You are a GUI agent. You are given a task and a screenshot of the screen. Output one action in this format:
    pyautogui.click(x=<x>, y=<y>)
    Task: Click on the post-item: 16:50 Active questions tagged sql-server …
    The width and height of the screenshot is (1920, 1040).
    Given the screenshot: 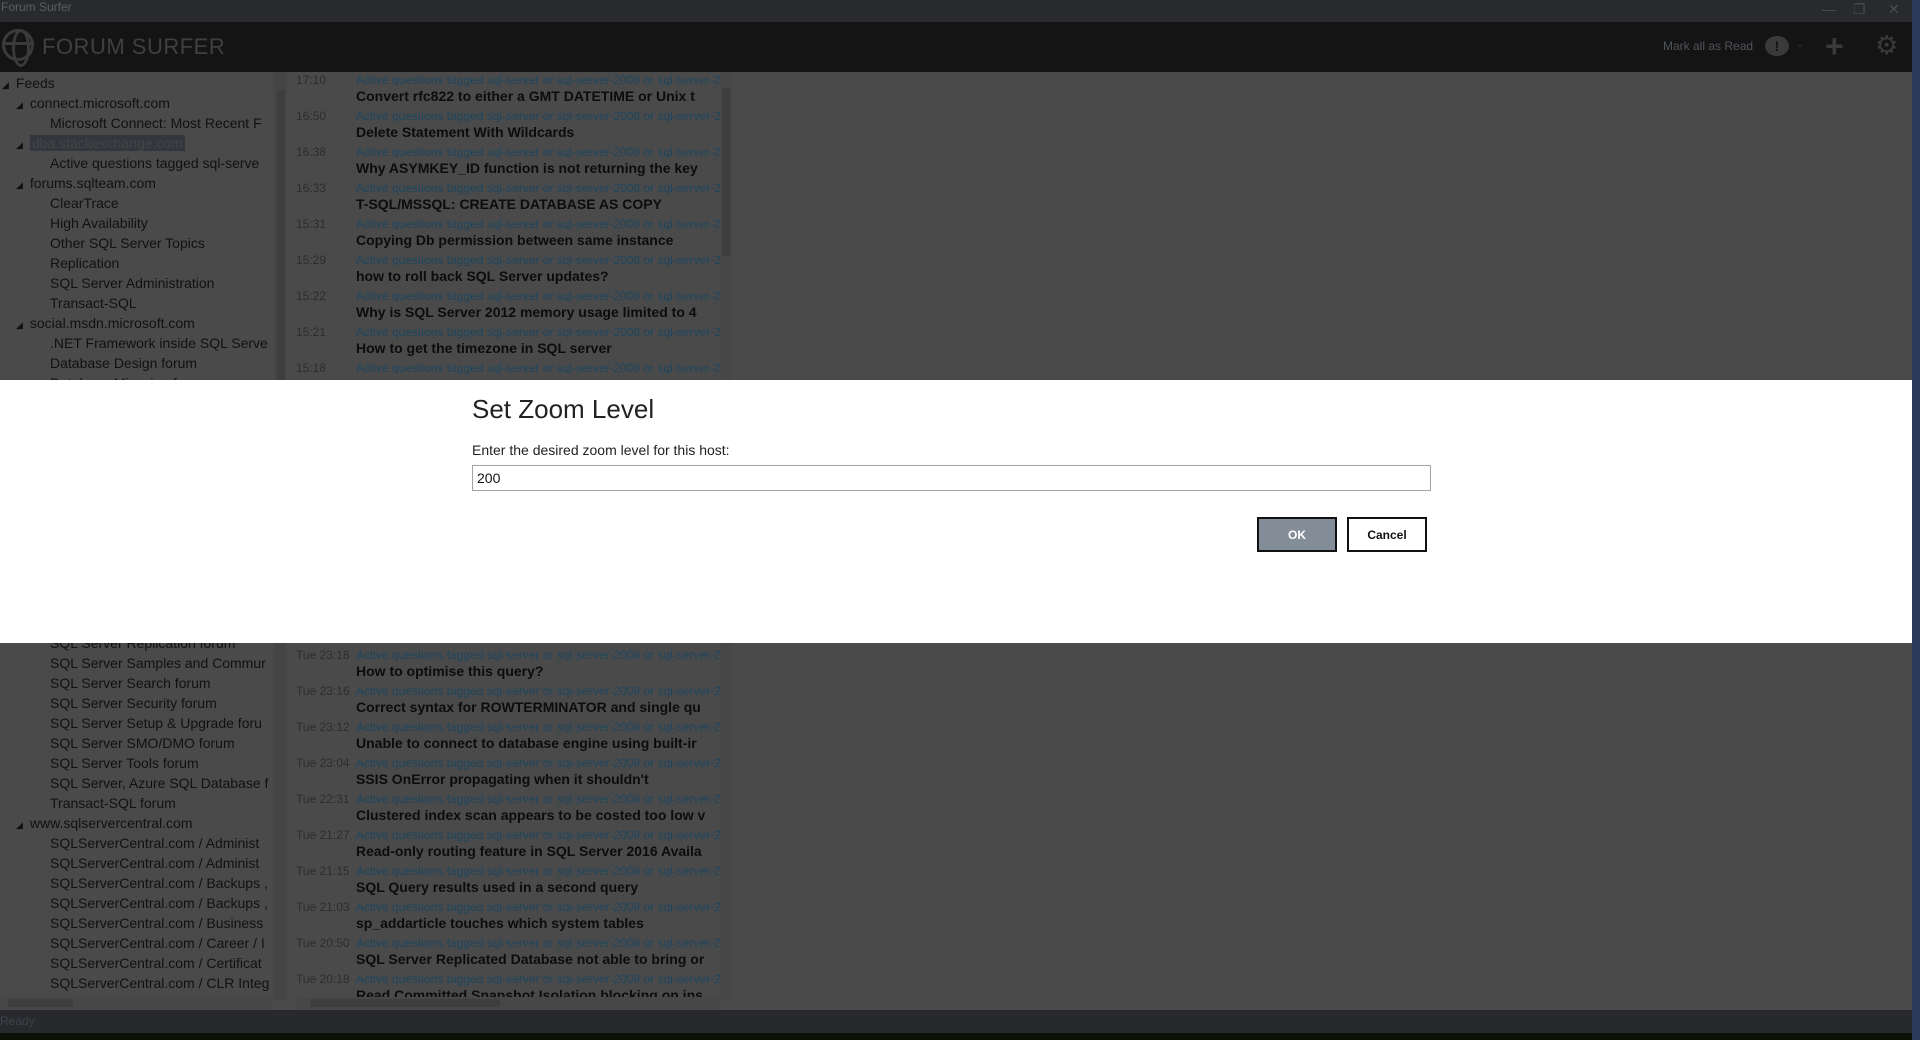 What is the action you would take?
    pyautogui.click(x=505, y=127)
    